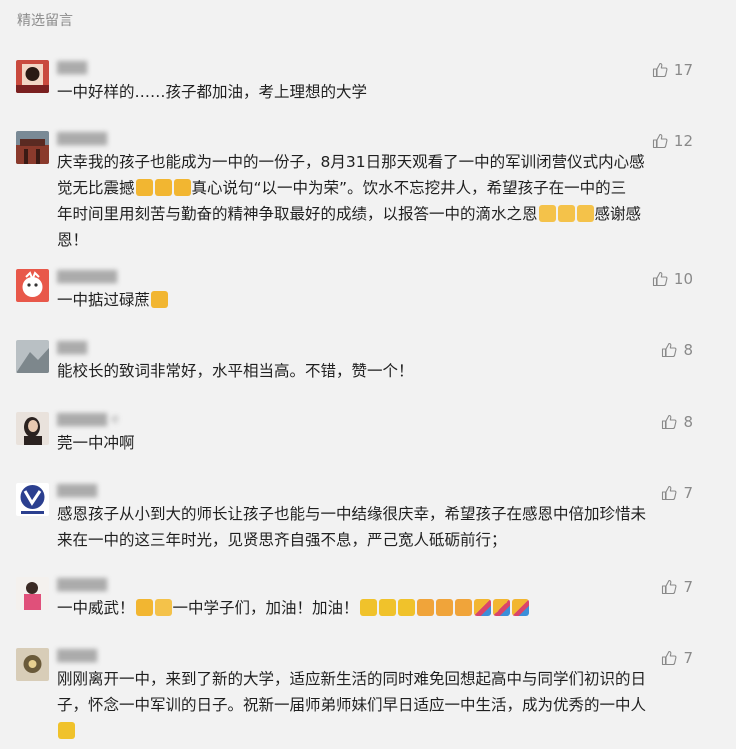 This screenshot has width=736, height=749. What do you see at coordinates (683, 279) in the screenshot?
I see `like-count: 10` at bounding box center [683, 279].